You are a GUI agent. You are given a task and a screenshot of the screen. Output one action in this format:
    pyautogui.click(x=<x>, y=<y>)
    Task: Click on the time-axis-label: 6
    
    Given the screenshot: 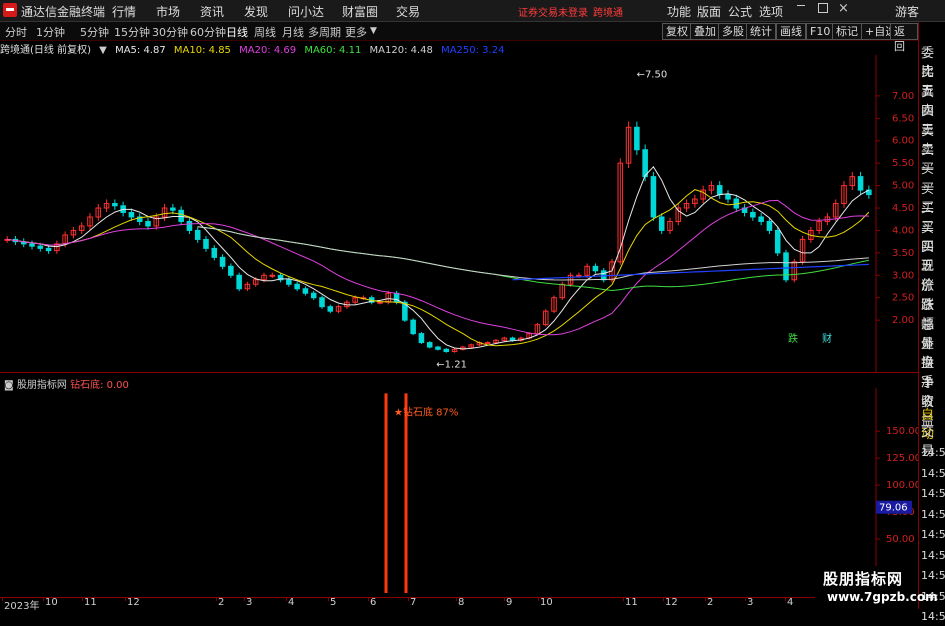 What is the action you would take?
    pyautogui.click(x=373, y=602)
    